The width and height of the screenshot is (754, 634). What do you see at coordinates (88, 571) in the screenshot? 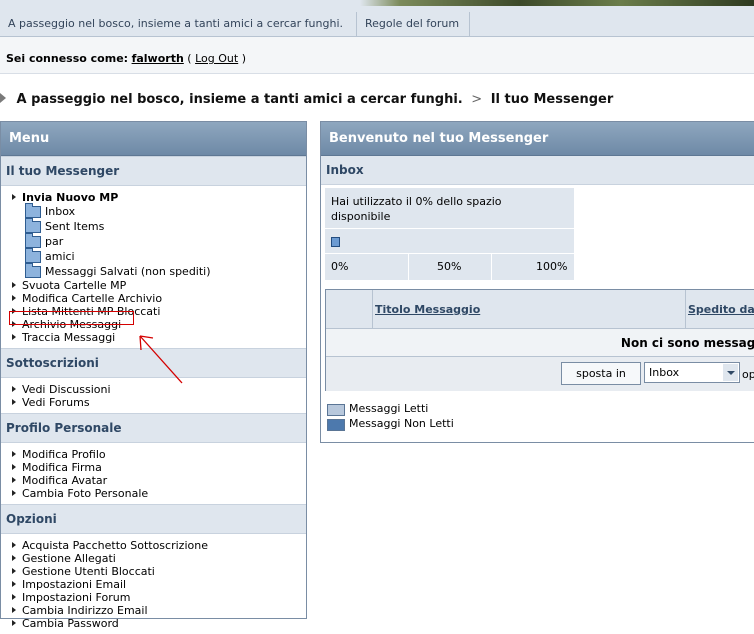
I see `menu-item-label: Gestione Utenti Bloccati` at bounding box center [88, 571].